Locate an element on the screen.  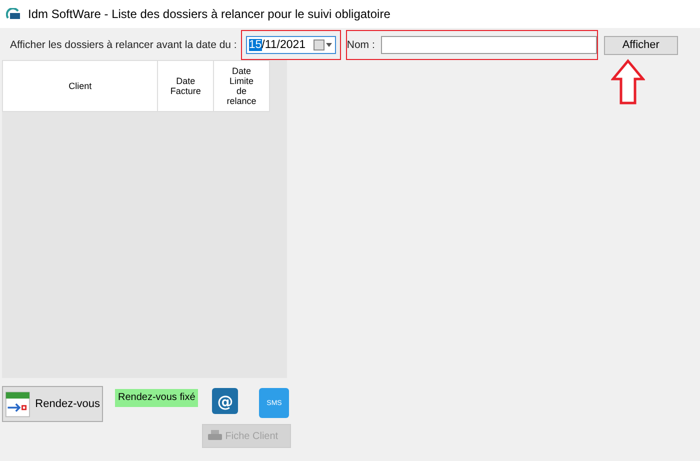
printer-icon is located at coordinates (215, 436).